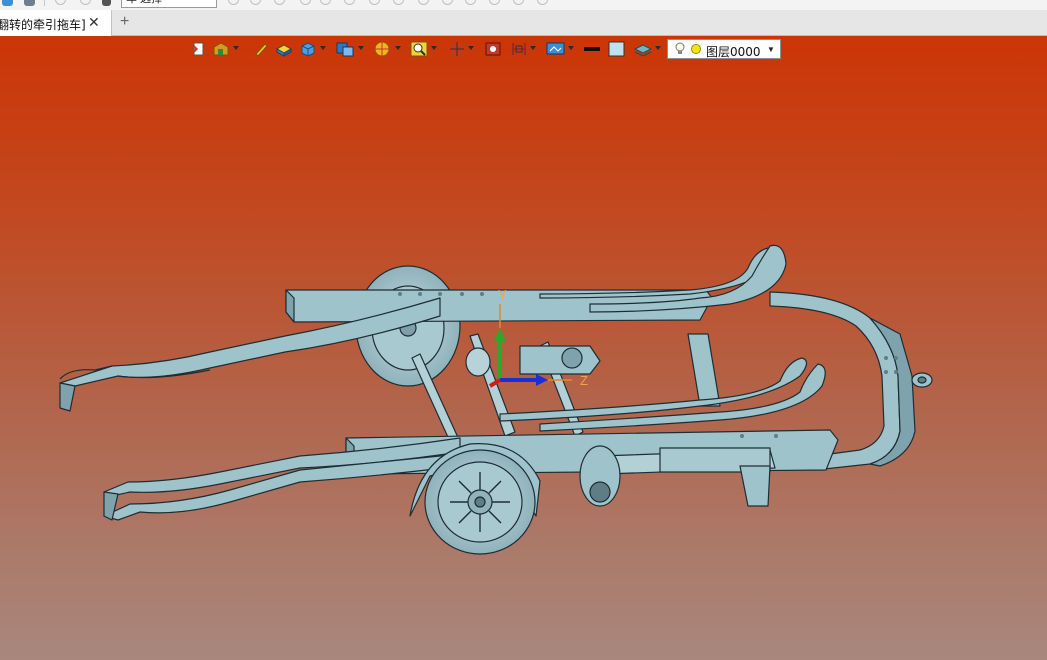 This screenshot has height=660, width=1047. Describe the element at coordinates (771, 49) in the screenshot. I see `layer-dropdown-icon: ▼` at that location.